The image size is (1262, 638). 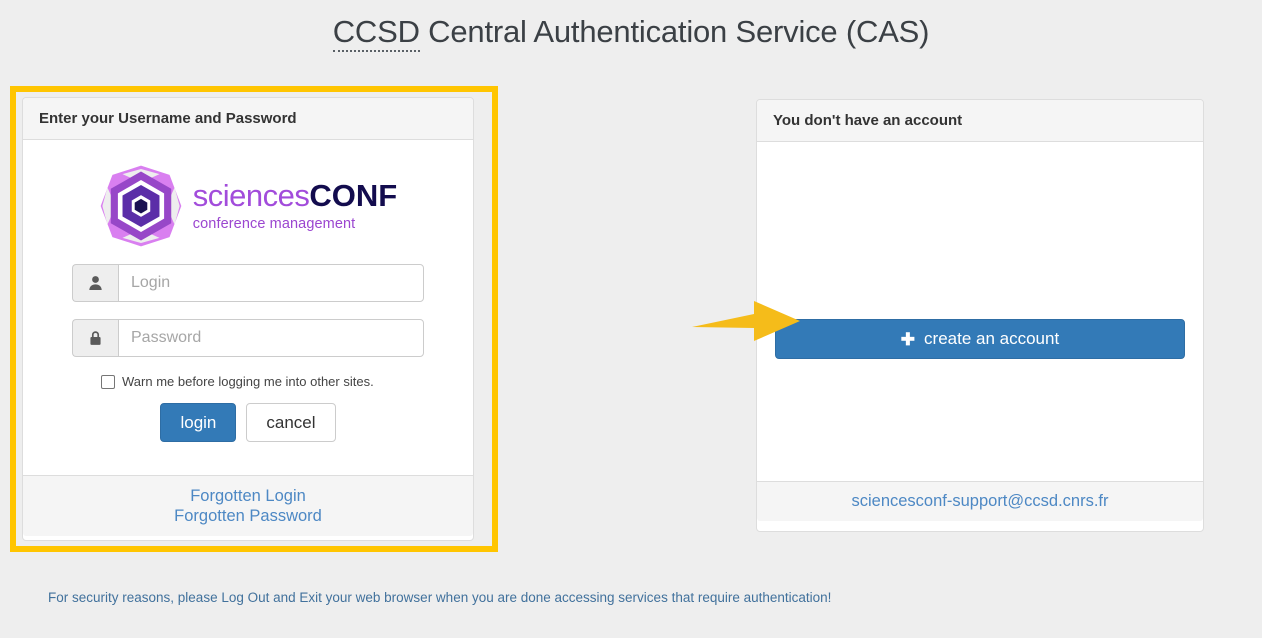 I want to click on account-panel-heading: You don't have an account, so click(x=980, y=121).